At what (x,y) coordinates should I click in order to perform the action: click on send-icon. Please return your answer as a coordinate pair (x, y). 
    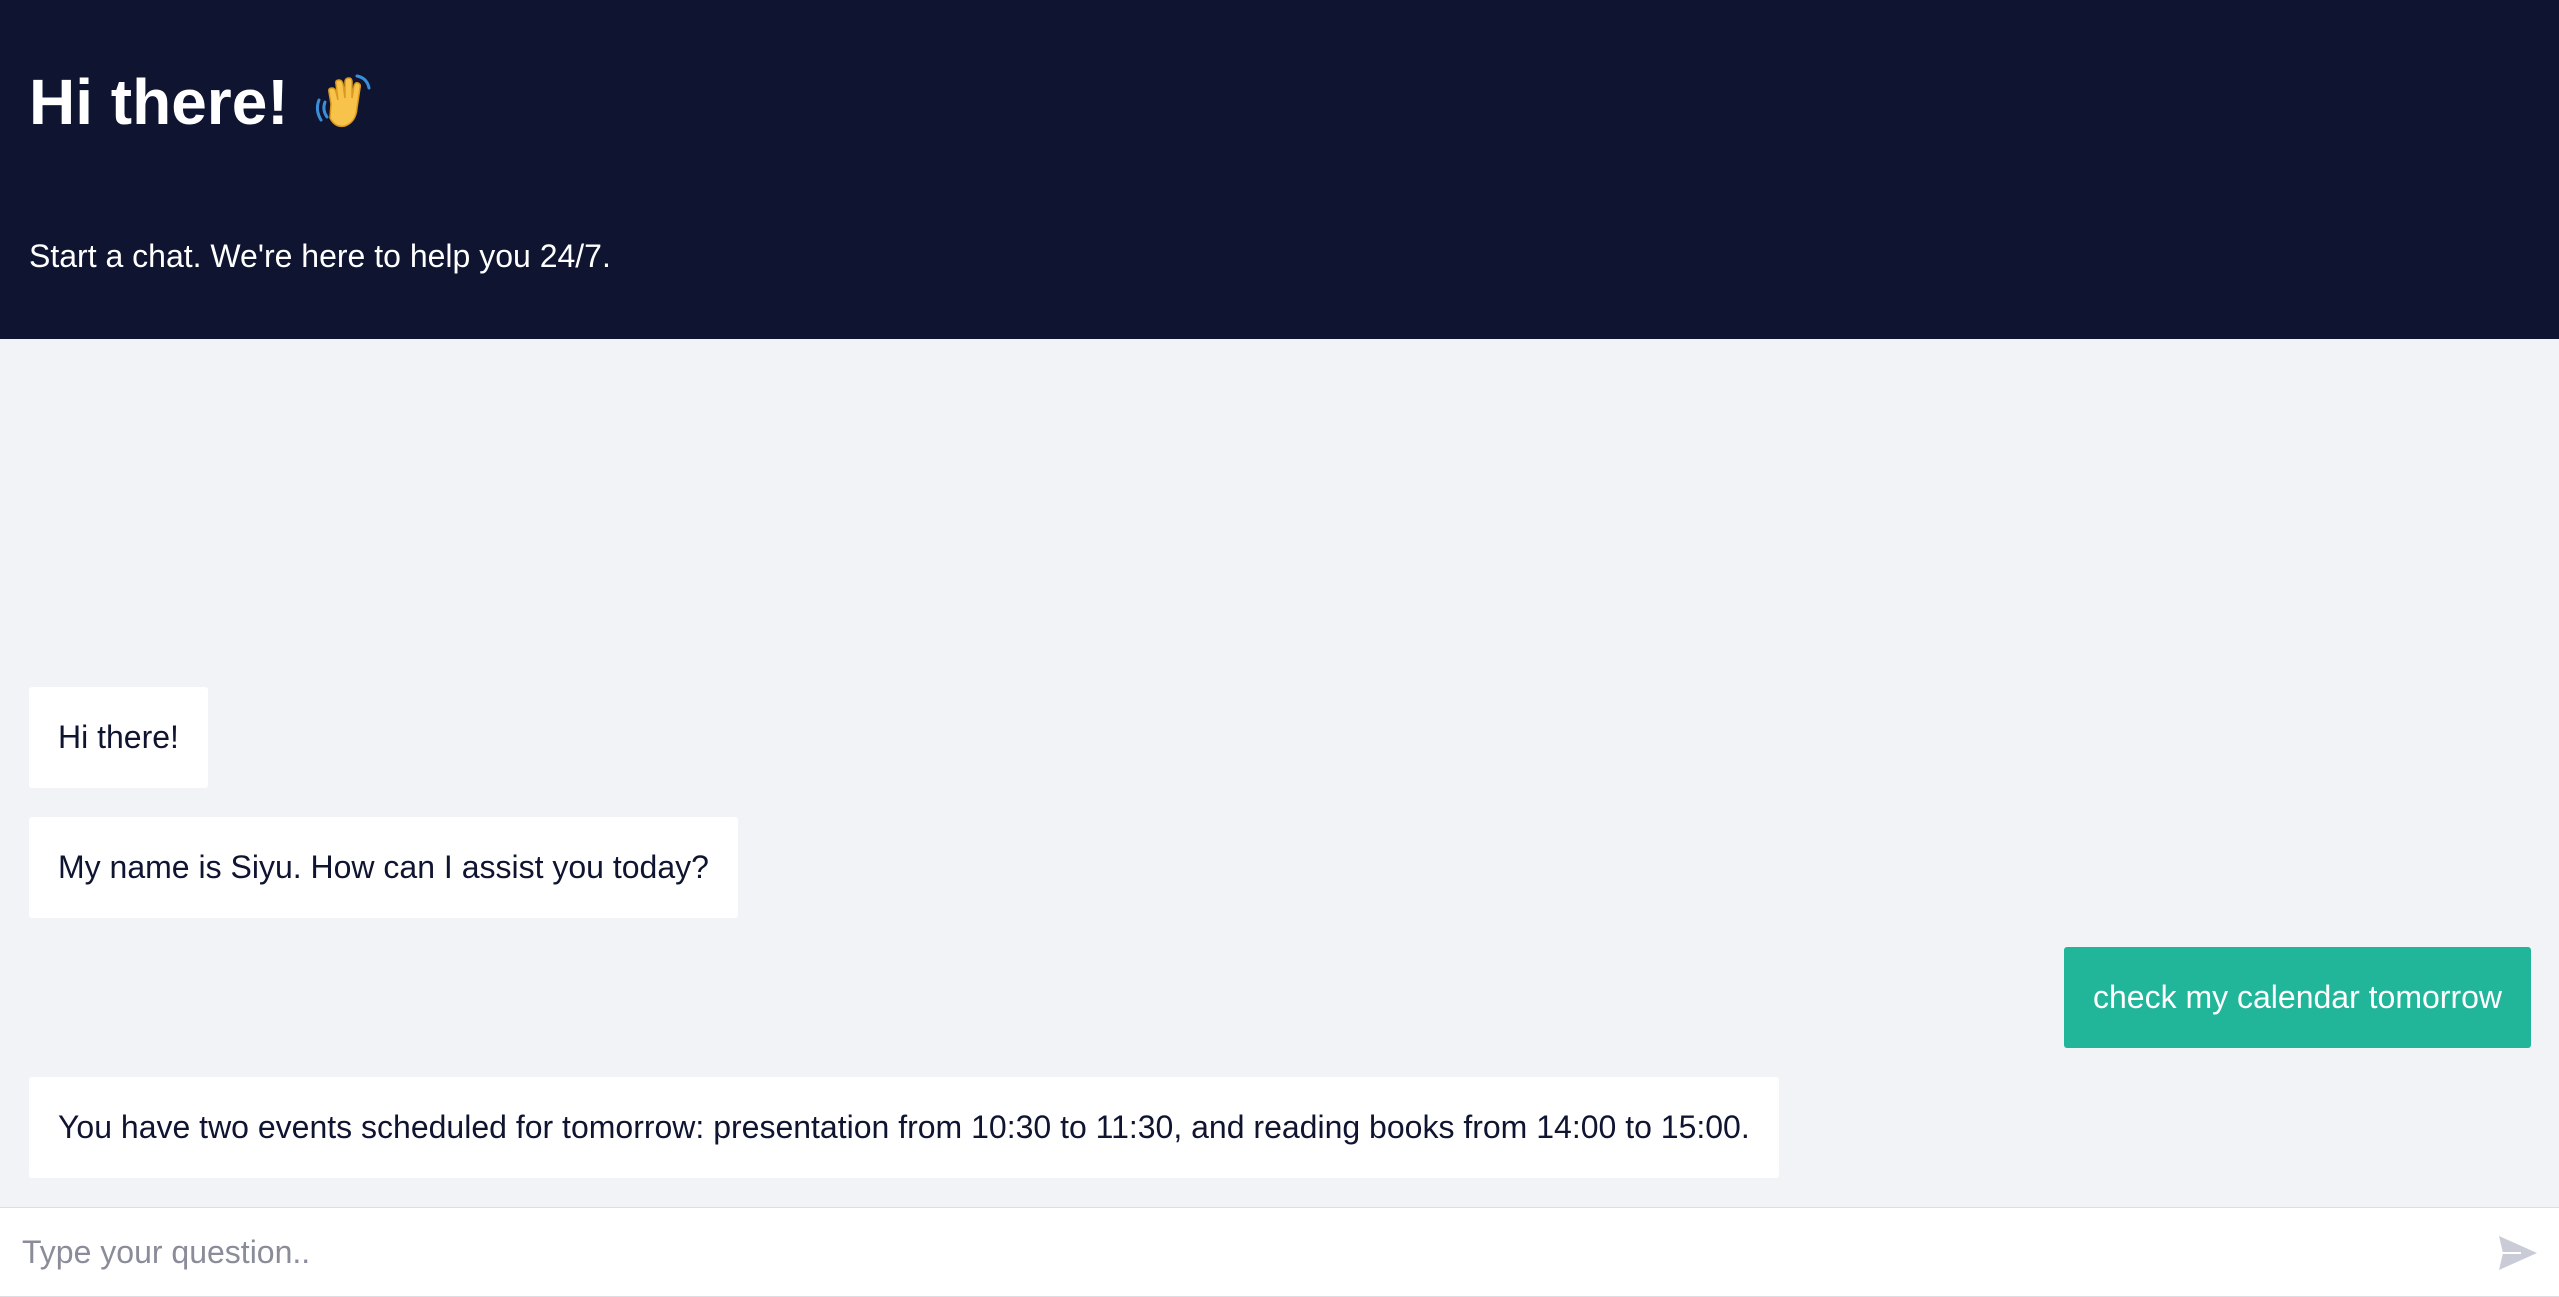
    Looking at the image, I should click on (2518, 1253).